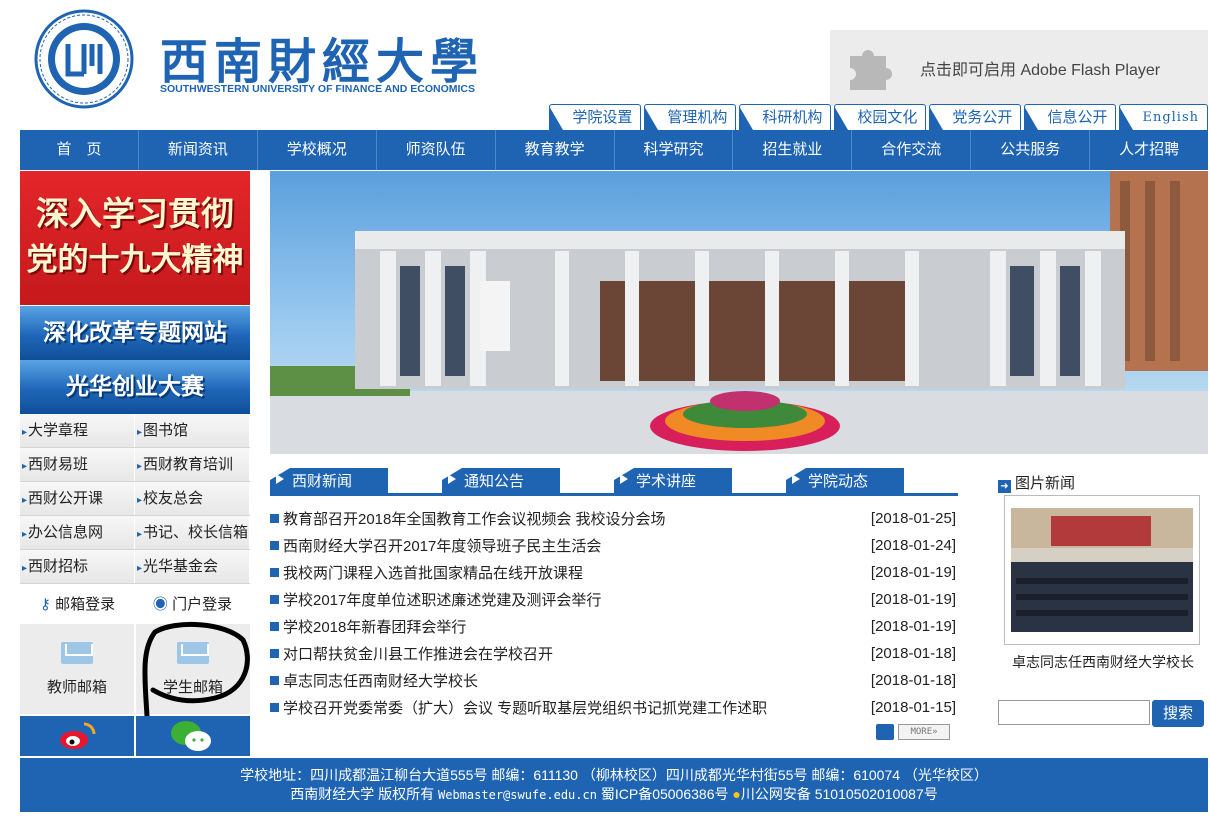 This screenshot has width=1210, height=817. I want to click on news-date: [2018-01-15], so click(913, 707).